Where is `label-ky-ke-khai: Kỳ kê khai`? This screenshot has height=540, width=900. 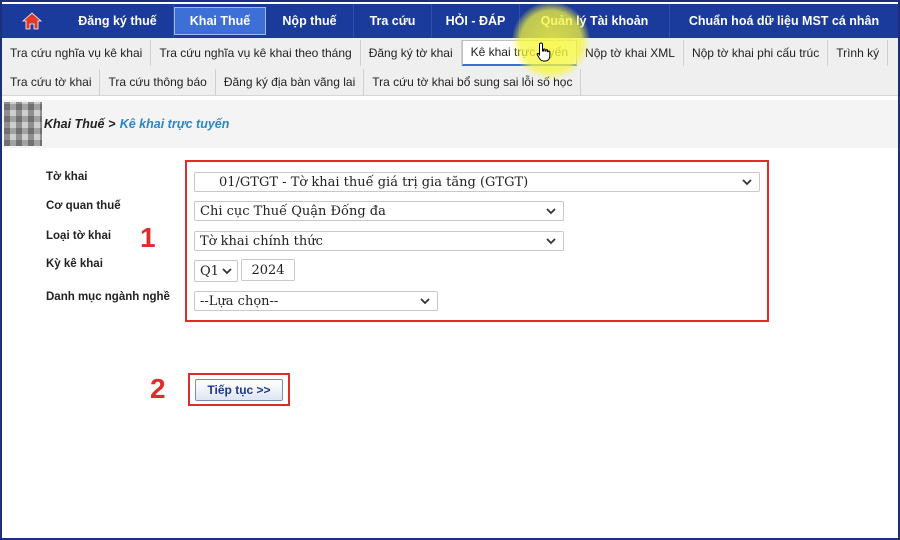
label-ky-ke-khai: Kỳ kê khai is located at coordinates (74, 264).